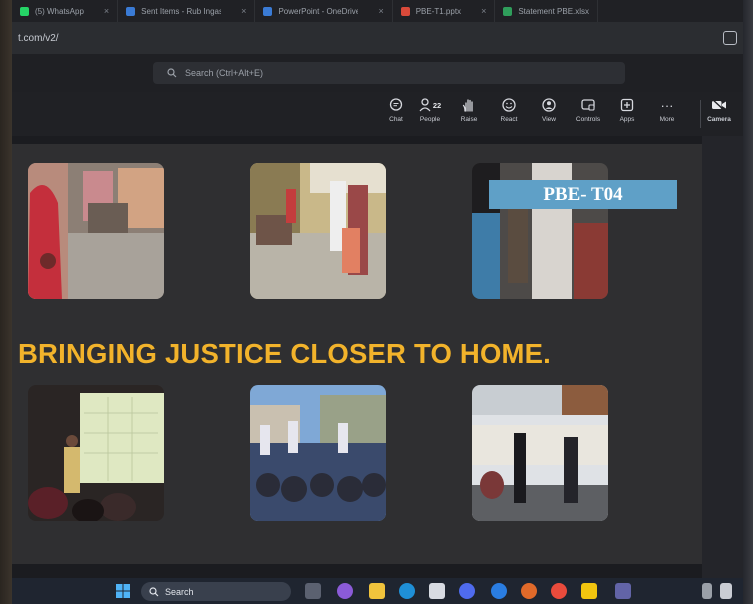 This screenshot has width=753, height=604. What do you see at coordinates (588, 105) in the screenshot?
I see `controls-icon` at bounding box center [588, 105].